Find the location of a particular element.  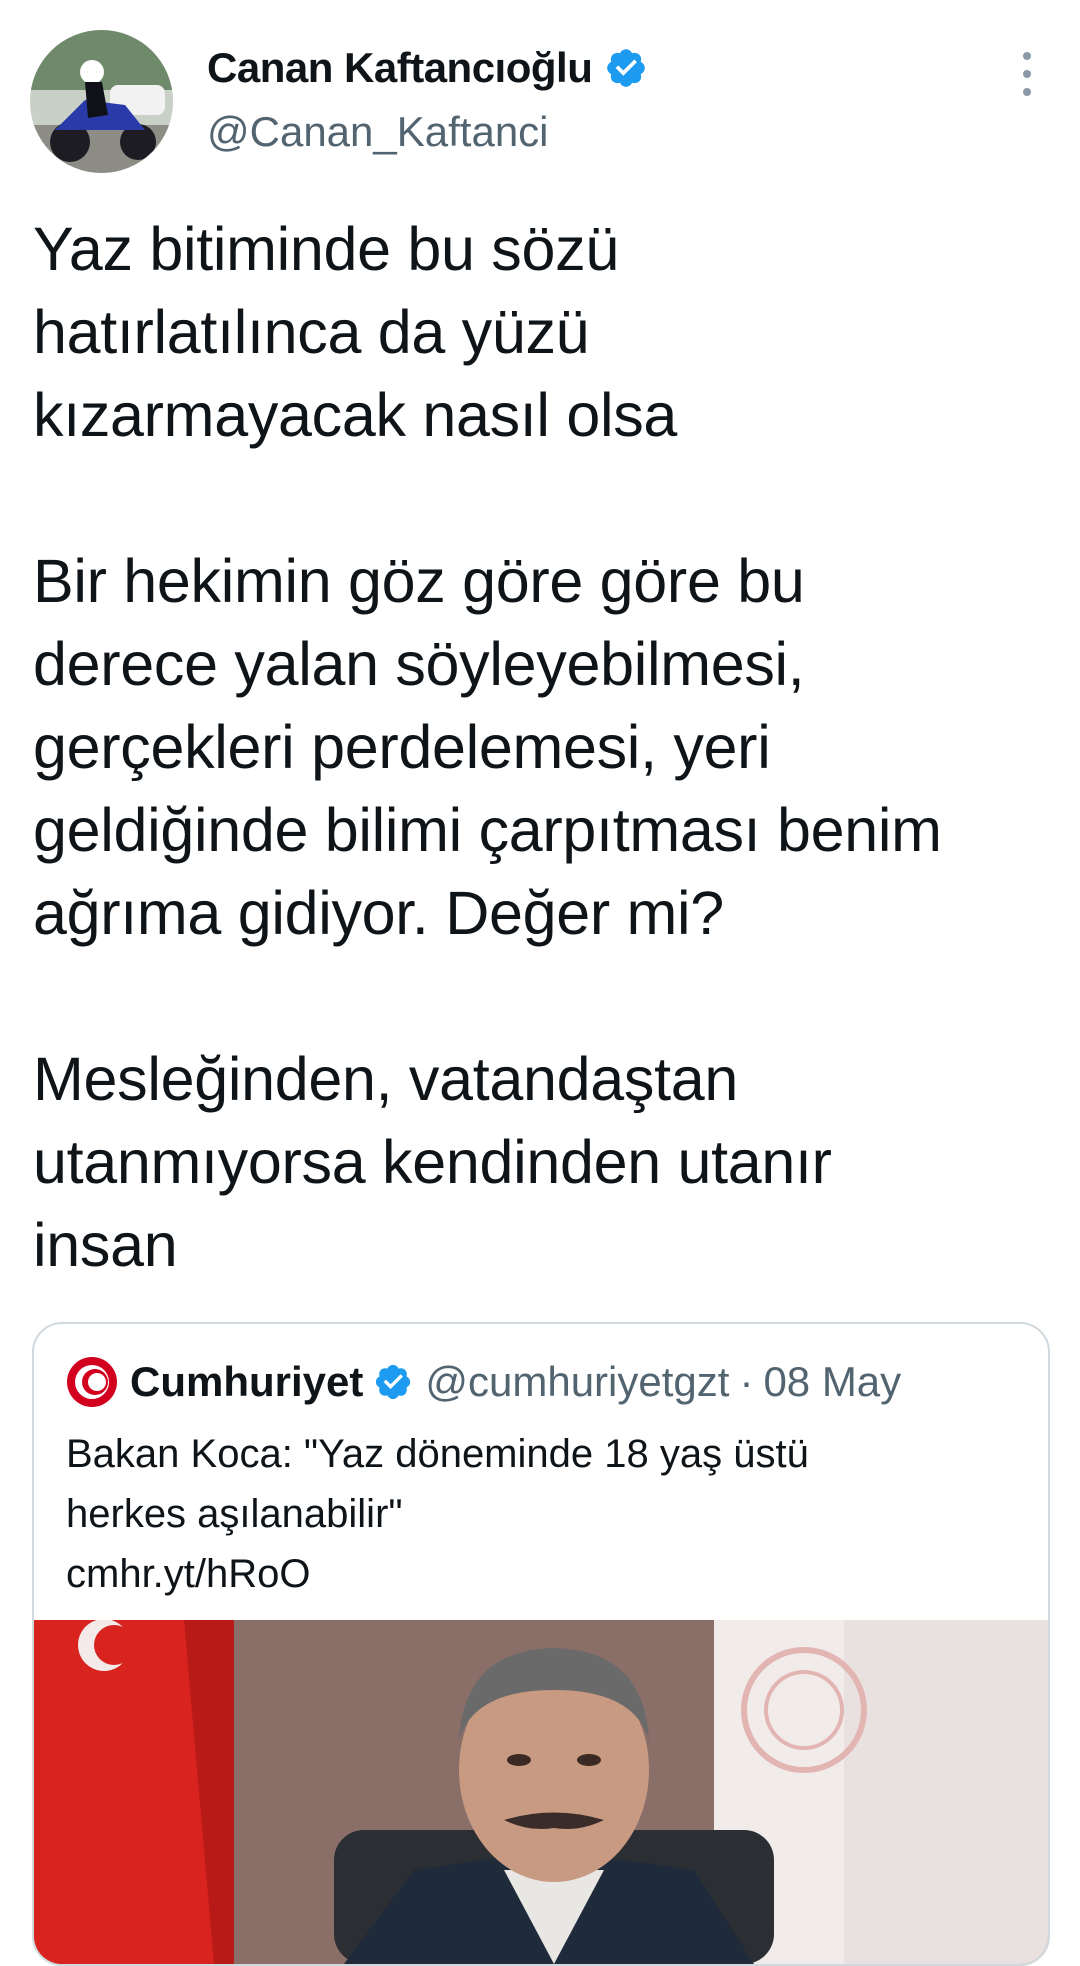

author-display-name: Canan Kaftancıoğlu is located at coordinates (400, 68).